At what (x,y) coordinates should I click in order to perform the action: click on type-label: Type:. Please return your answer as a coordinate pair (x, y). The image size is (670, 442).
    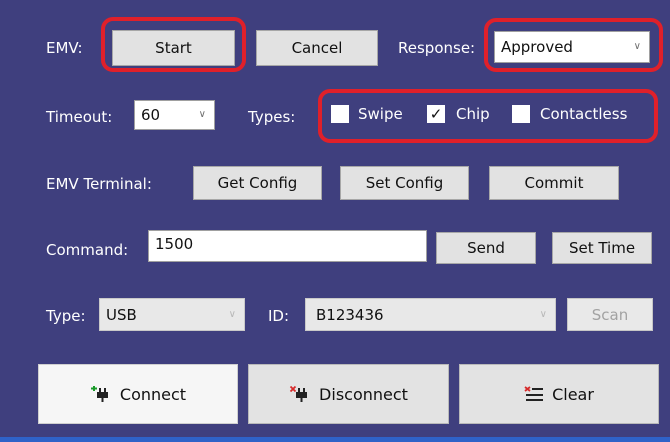
    Looking at the image, I should click on (66, 316).